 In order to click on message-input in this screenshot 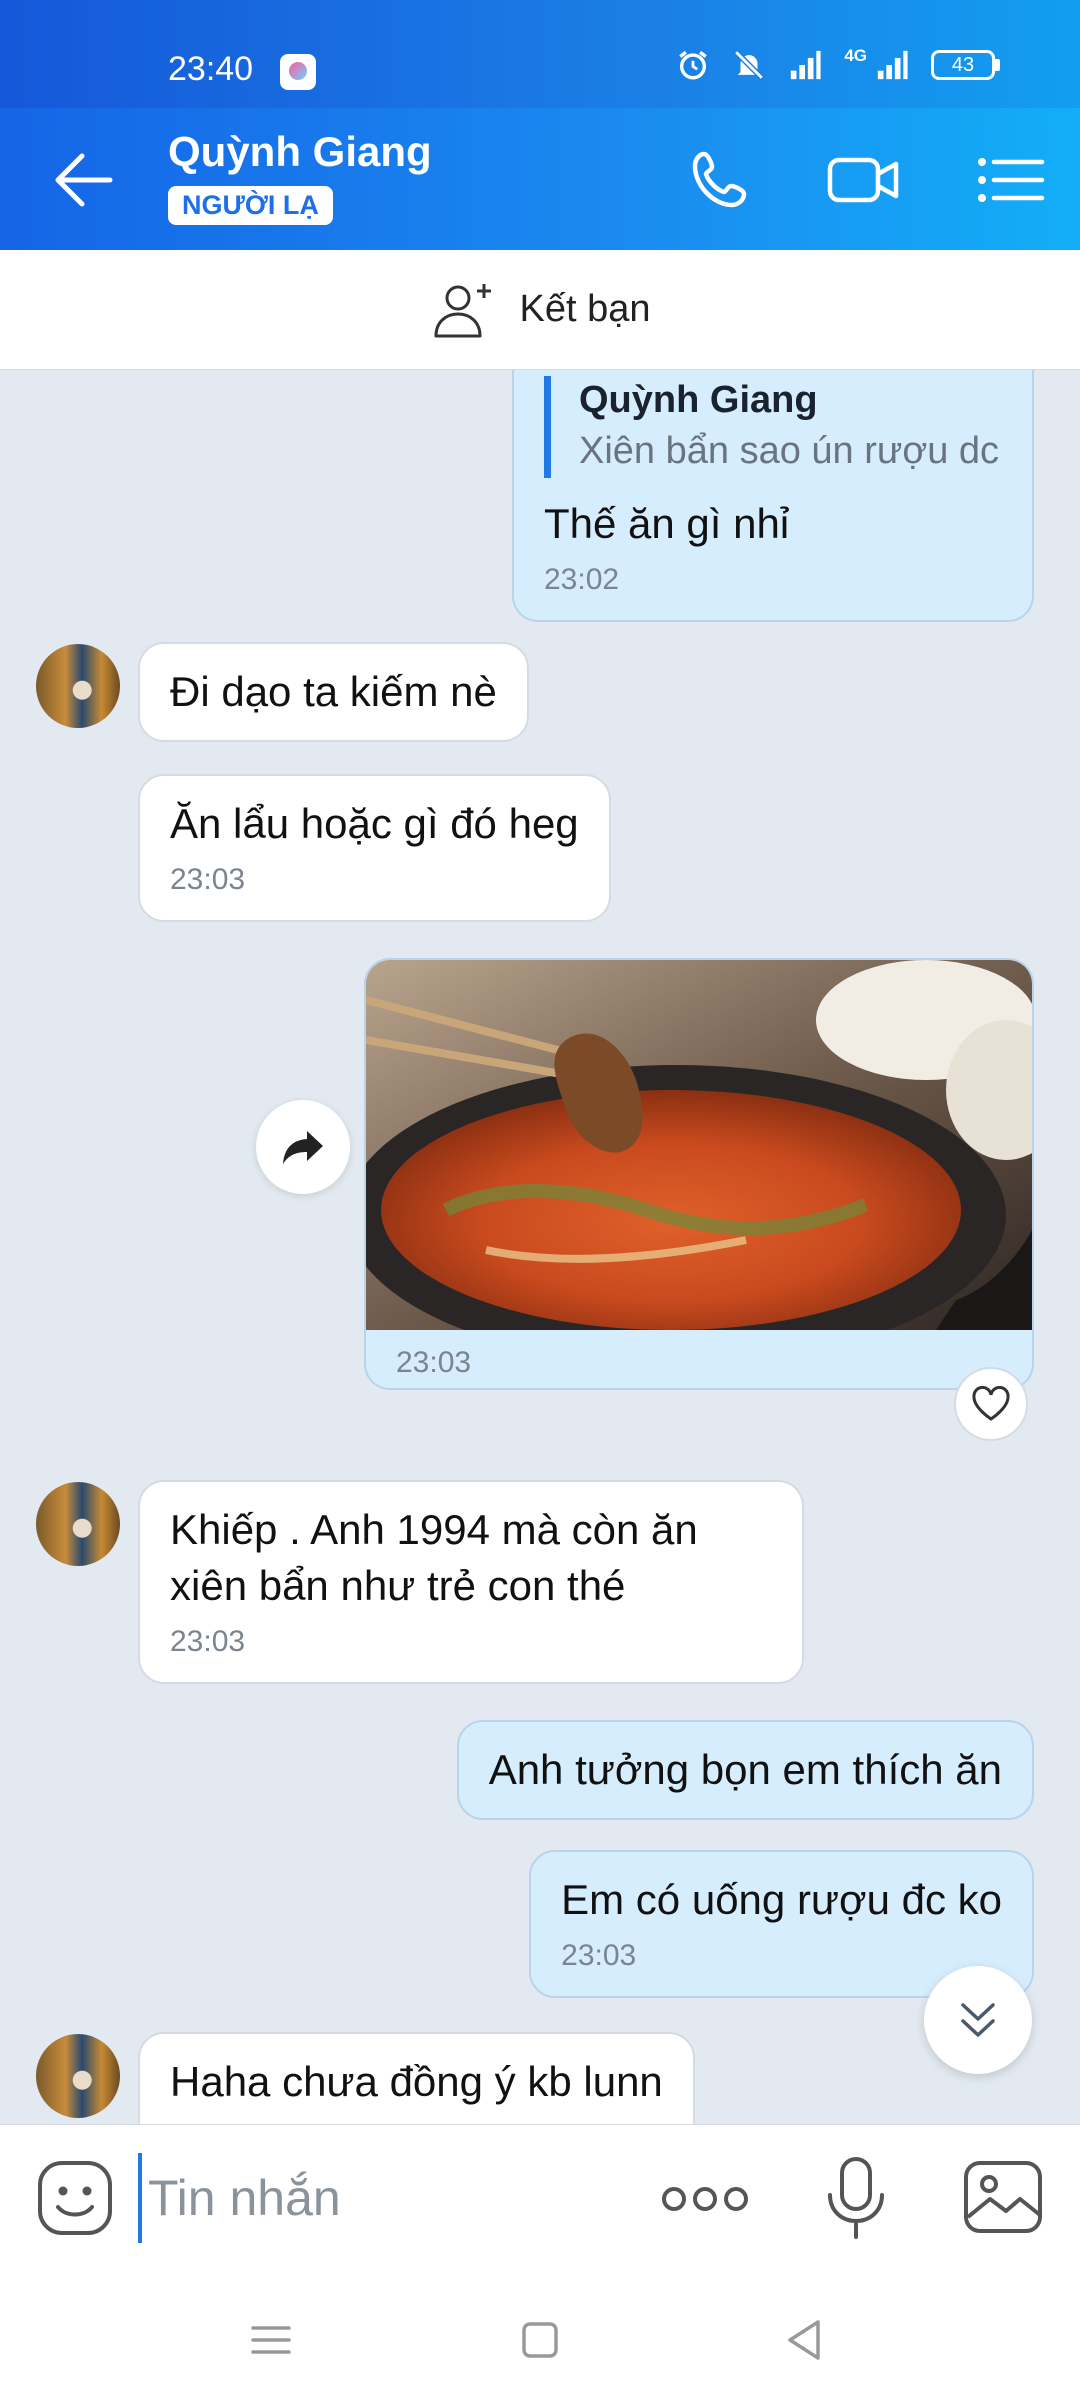, I will do `click(378, 2198)`.